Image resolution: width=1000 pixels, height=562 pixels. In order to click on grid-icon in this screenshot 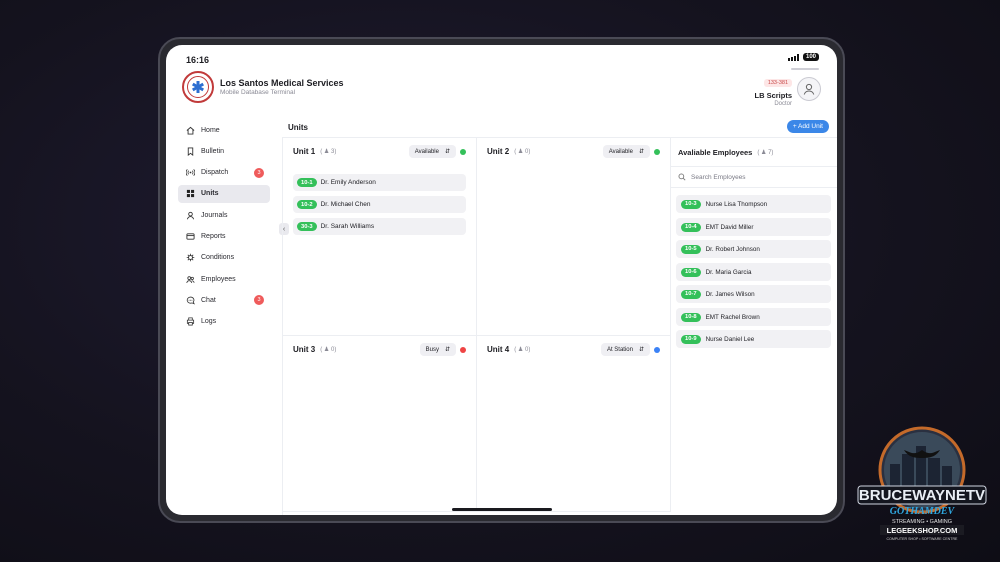, I will do `click(190, 194)`.